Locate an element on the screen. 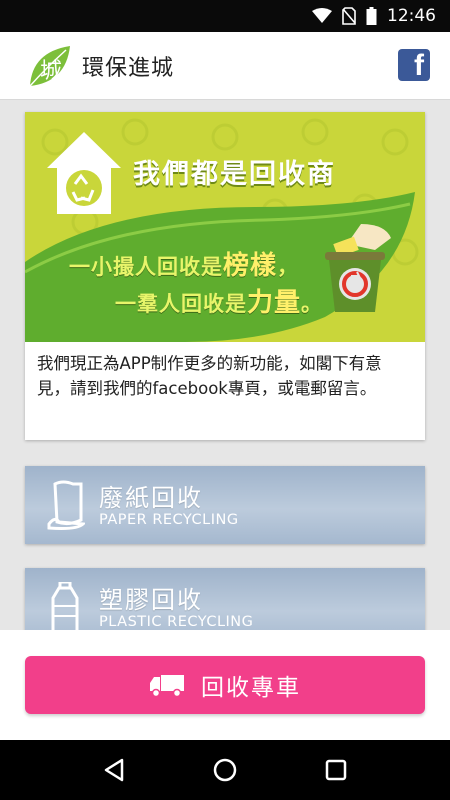  recycling-truck-button: 回收專車 is located at coordinates (225, 685).